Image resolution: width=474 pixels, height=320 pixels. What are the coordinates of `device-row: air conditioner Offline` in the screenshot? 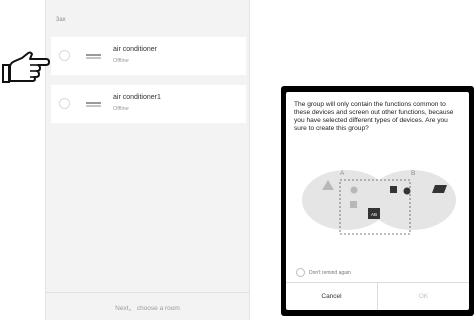 It's located at (148, 56).